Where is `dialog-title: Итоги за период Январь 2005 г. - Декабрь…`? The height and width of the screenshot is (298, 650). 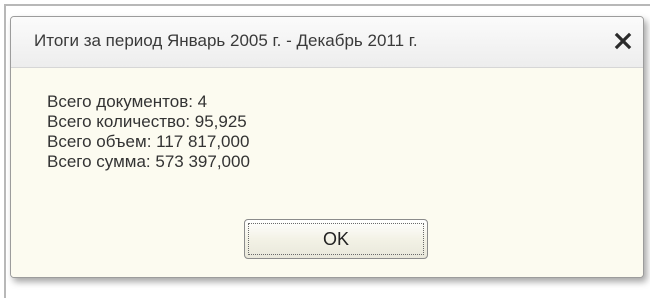
dialog-title: Итоги за период Январь 2005 г. - Декабрь… is located at coordinates (226, 40).